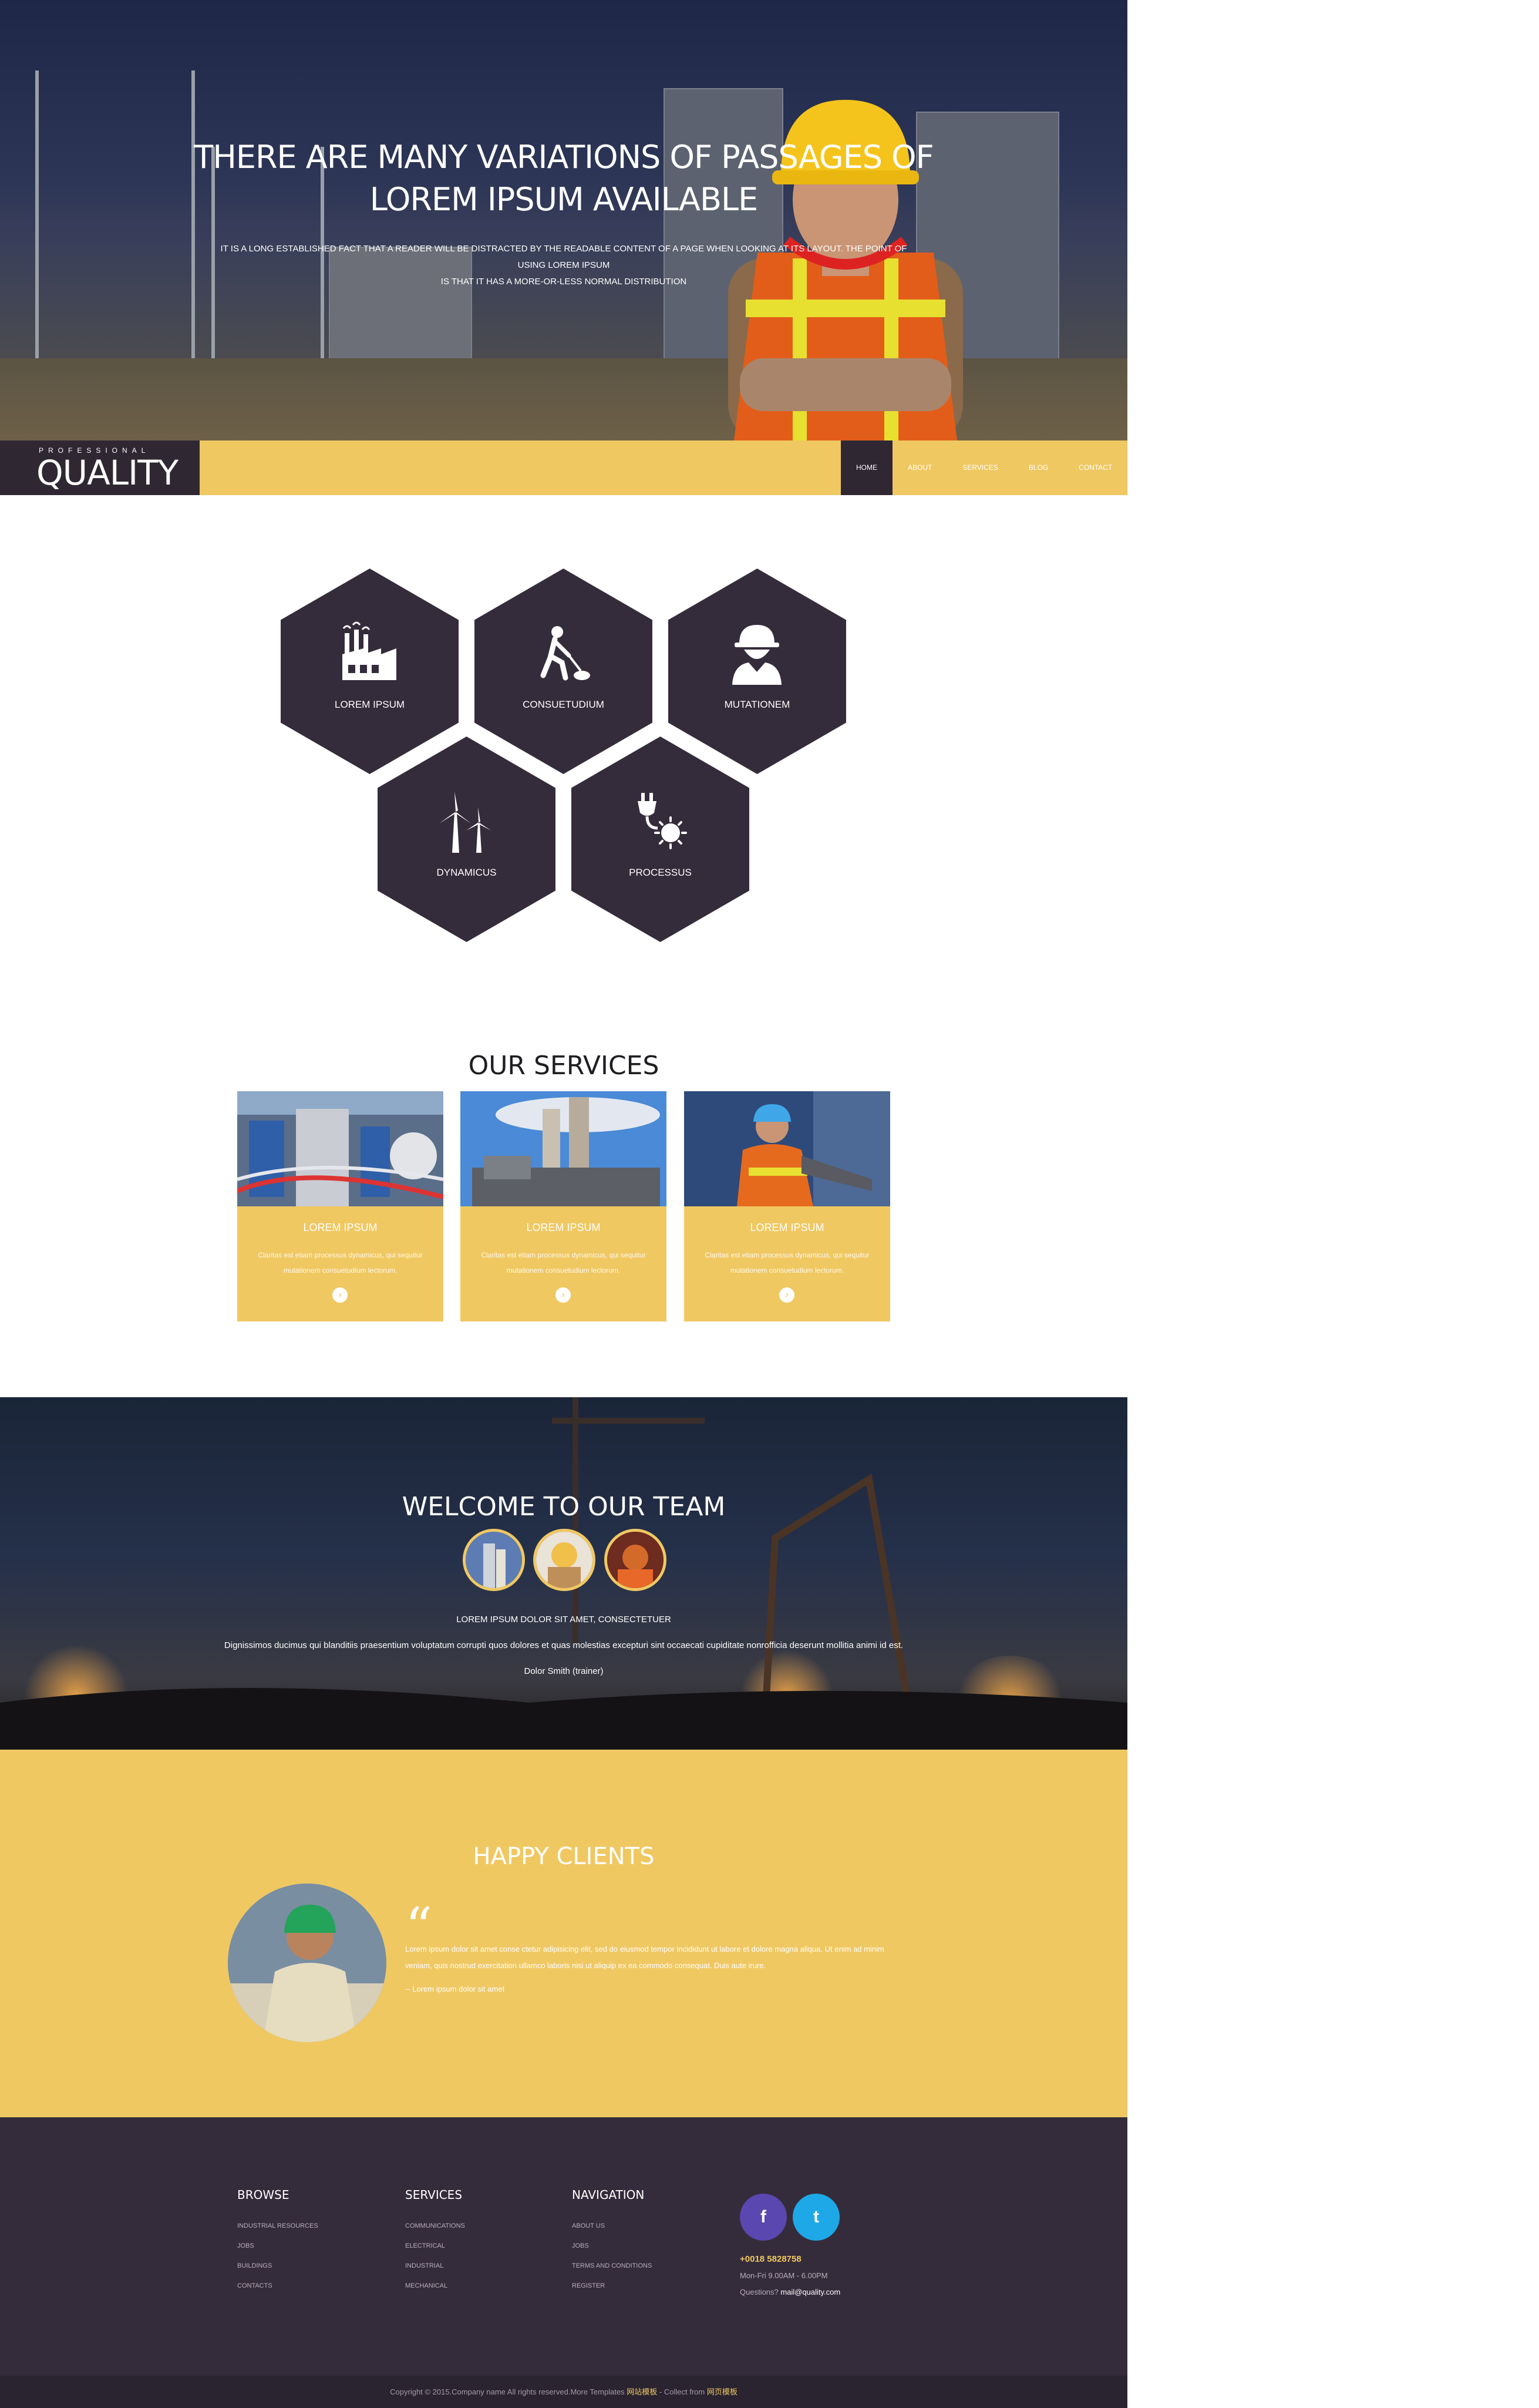 This screenshot has width=1539, height=2408. Describe the element at coordinates (867, 467) in the screenshot. I see `nav-home: HOME` at that location.